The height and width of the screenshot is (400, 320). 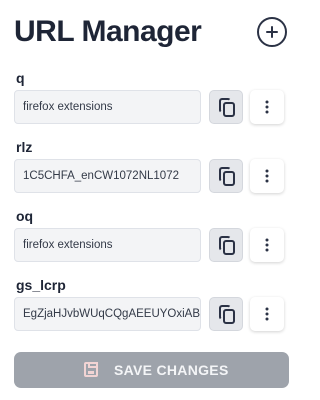 I want to click on param-key-label: q, so click(x=20, y=78).